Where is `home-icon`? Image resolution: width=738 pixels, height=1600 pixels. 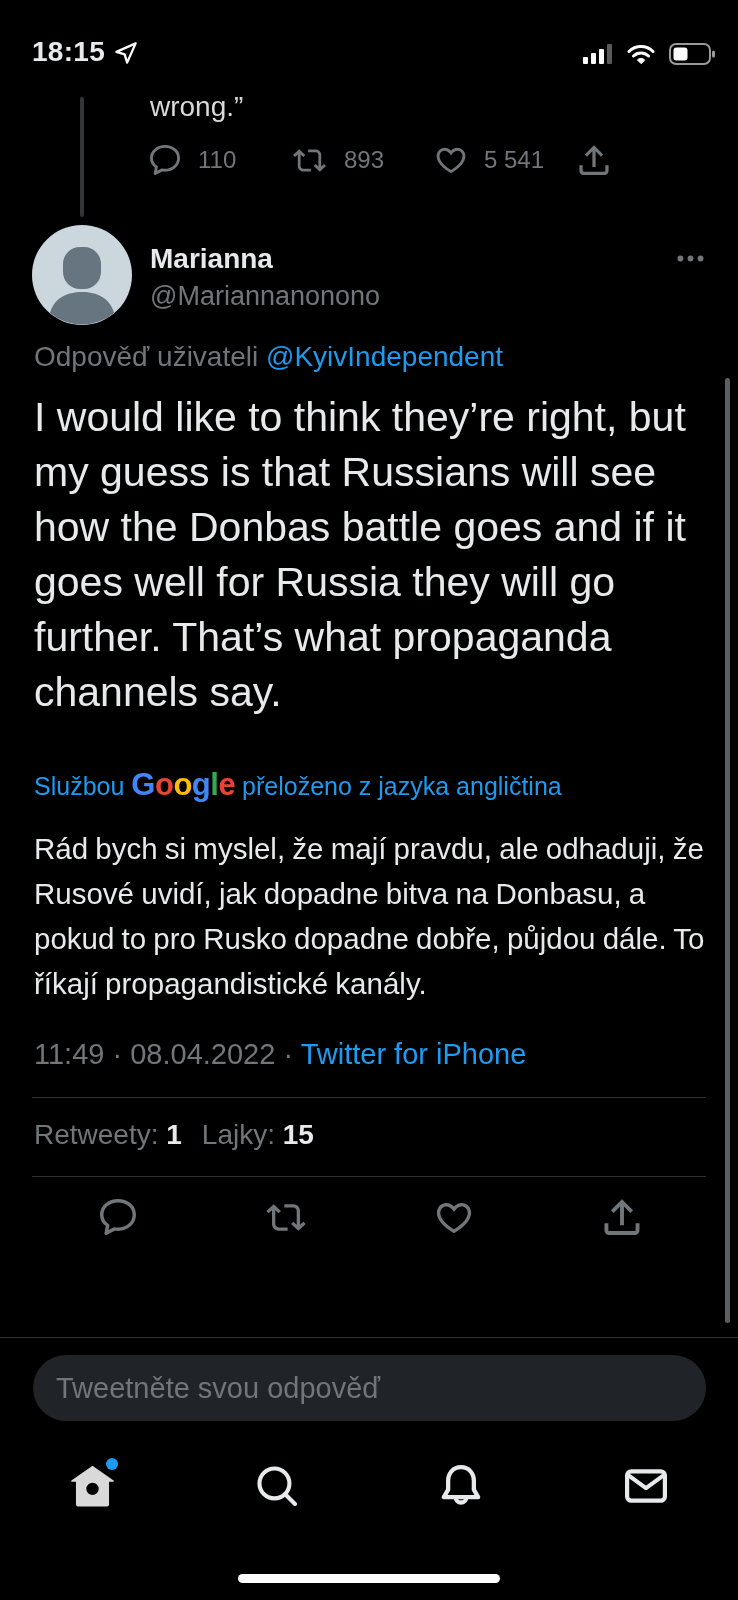 home-icon is located at coordinates (92, 1486).